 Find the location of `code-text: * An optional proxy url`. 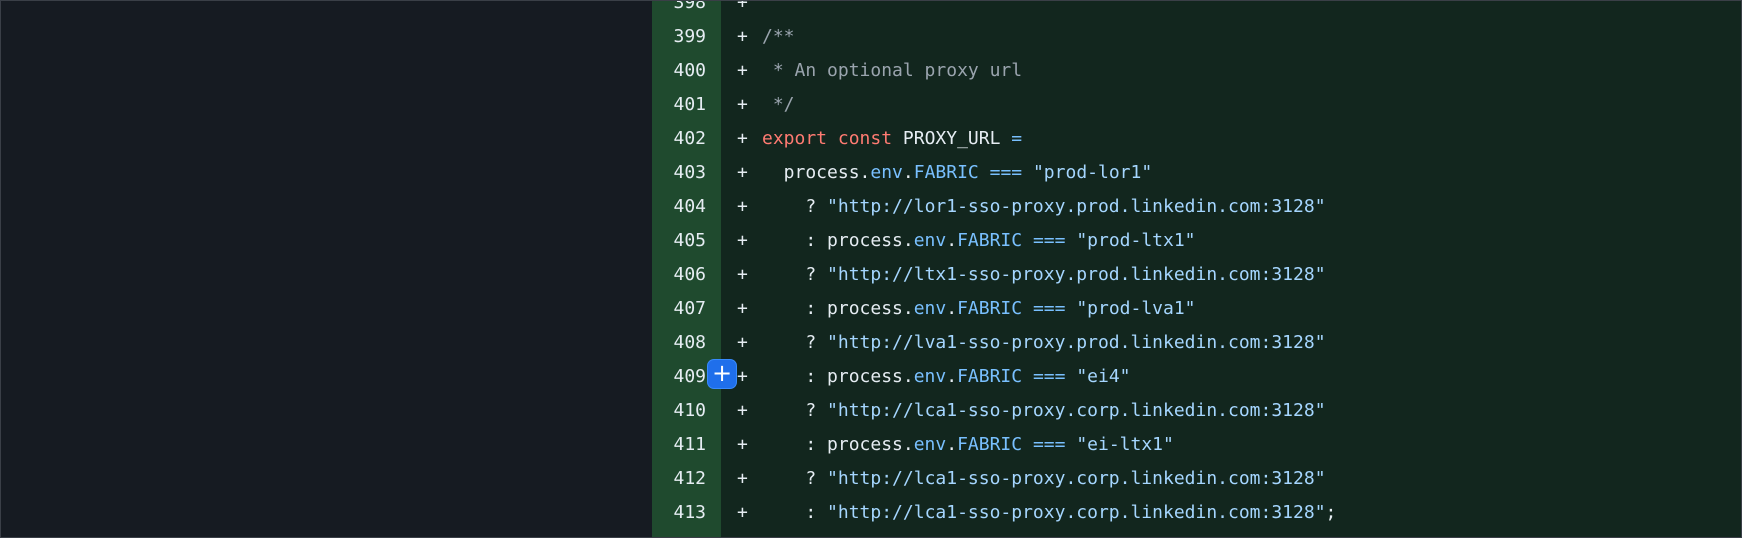

code-text: * An optional proxy url is located at coordinates (892, 71).